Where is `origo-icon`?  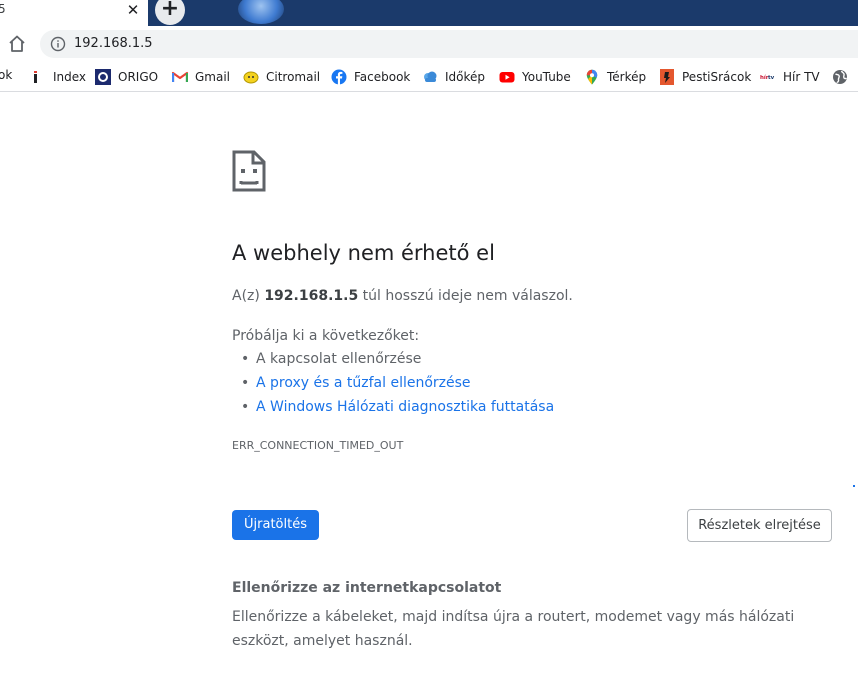 origo-icon is located at coordinates (103, 77).